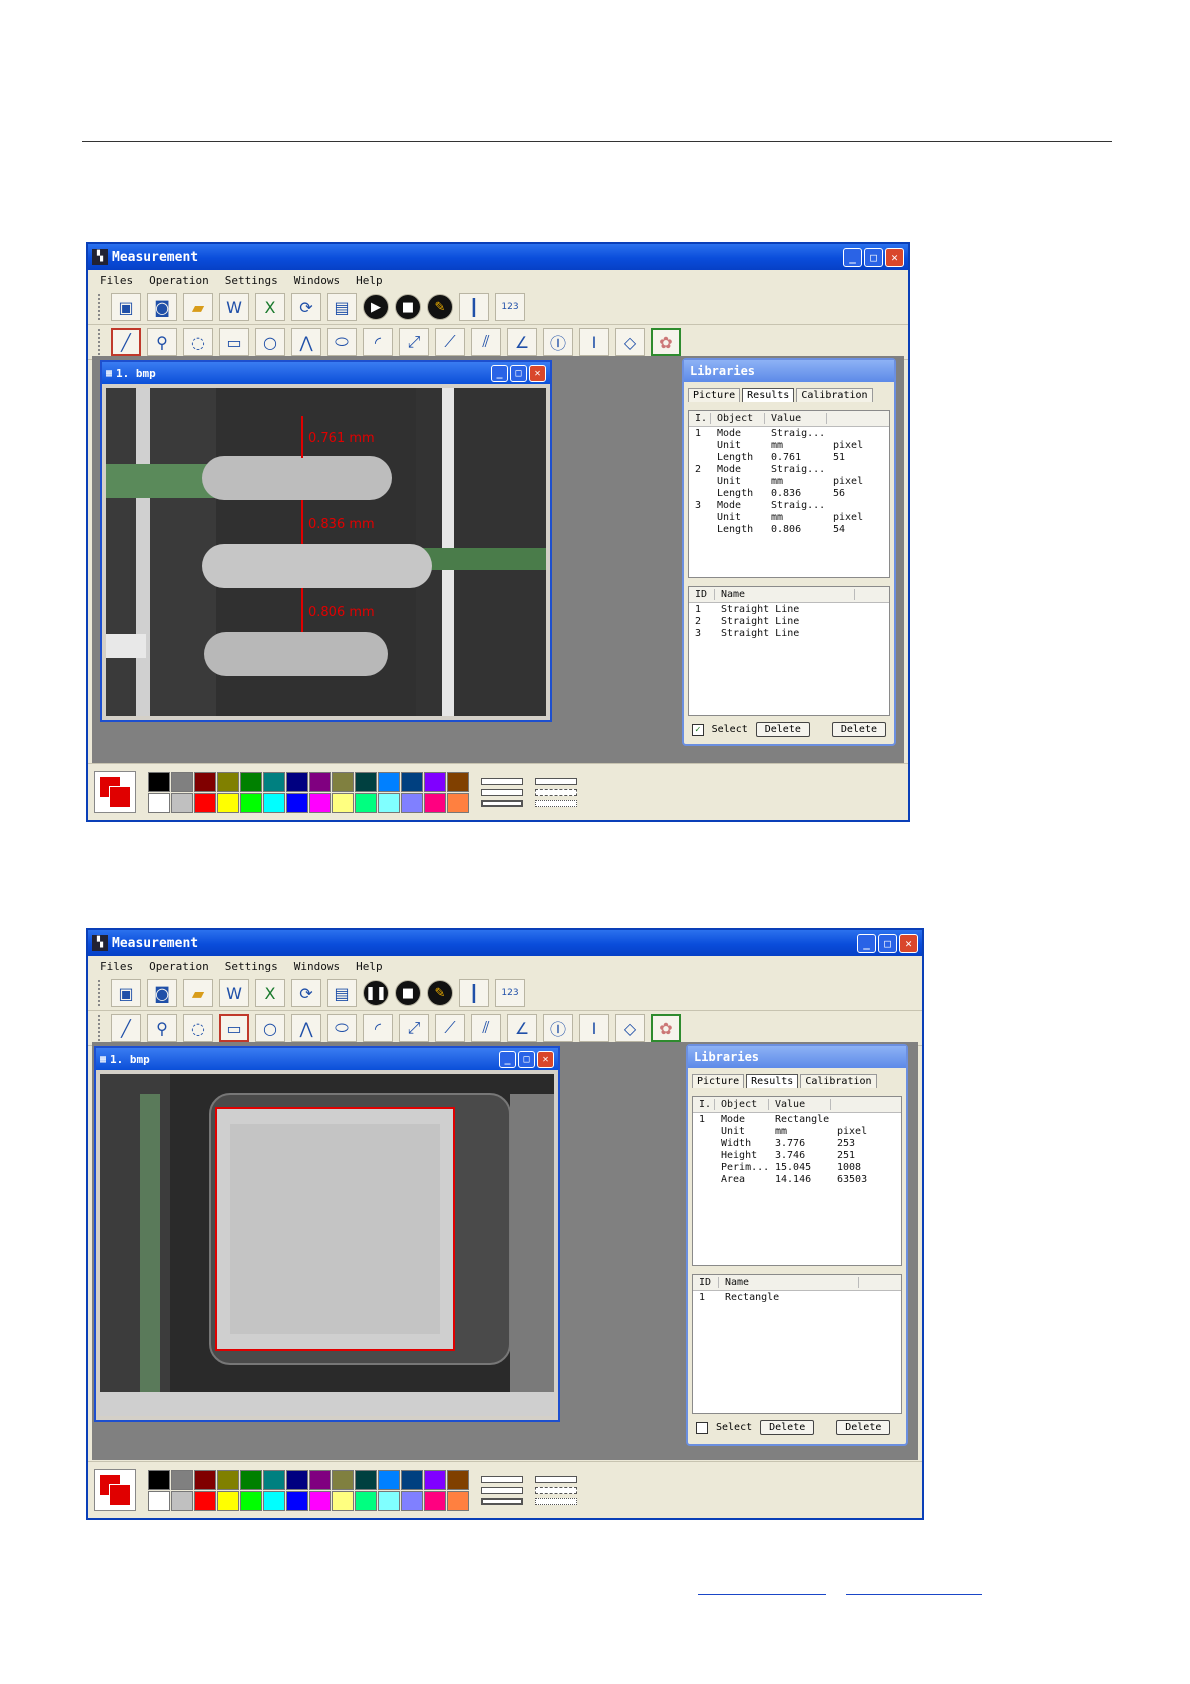 This screenshot has width=1190, height=1684. Describe the element at coordinates (518, 373) in the screenshot. I see `maximize-button: □` at that location.